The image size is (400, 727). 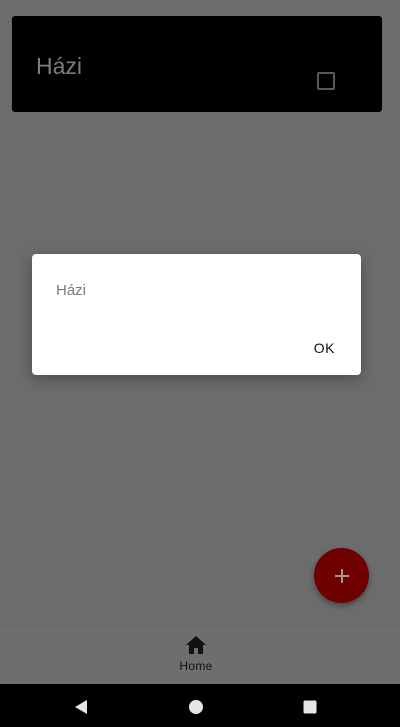 What do you see at coordinates (197, 64) in the screenshot?
I see `task-card: Házi` at bounding box center [197, 64].